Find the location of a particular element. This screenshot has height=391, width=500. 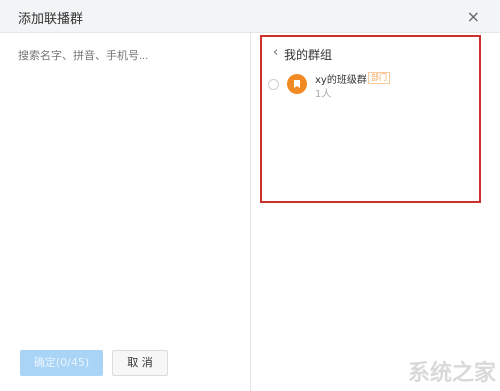

department-badge: 部门 is located at coordinates (379, 78).